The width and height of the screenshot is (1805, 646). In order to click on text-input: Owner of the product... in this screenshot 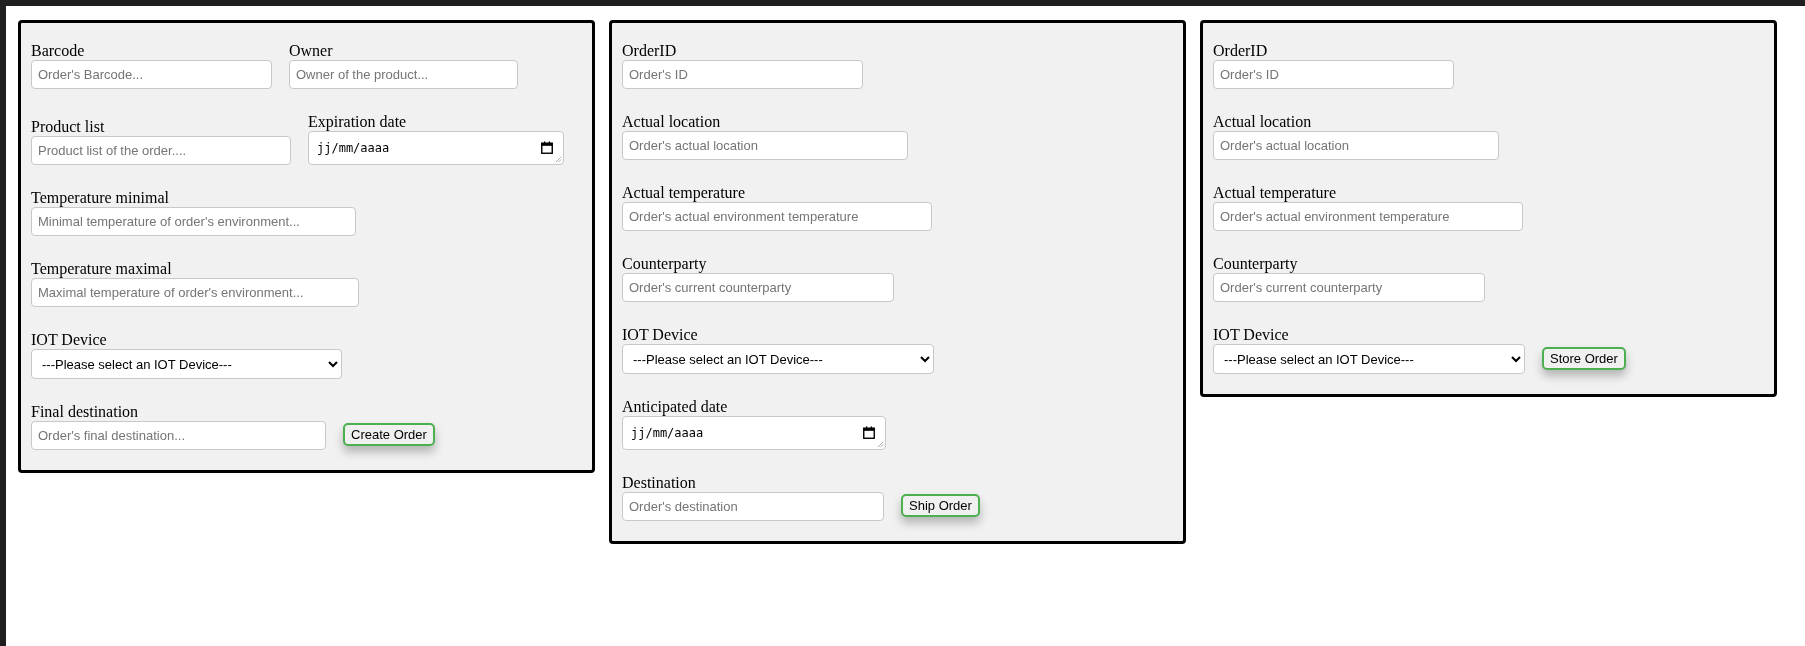, I will do `click(403, 74)`.